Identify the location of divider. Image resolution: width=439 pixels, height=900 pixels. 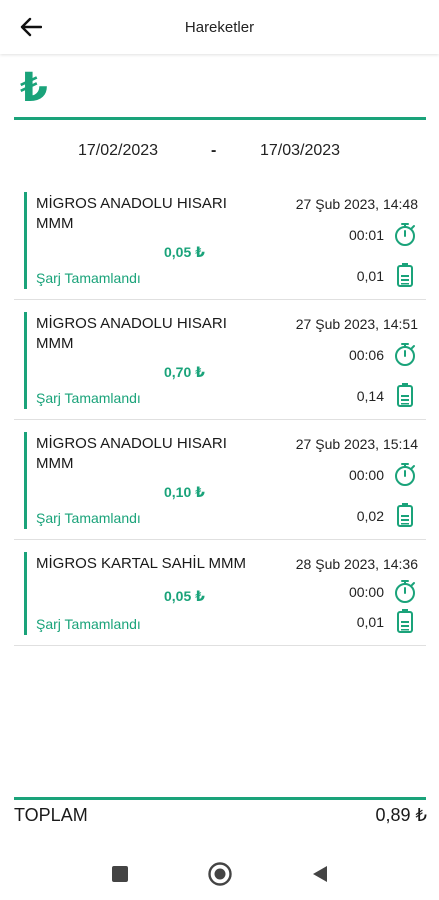
(220, 118).